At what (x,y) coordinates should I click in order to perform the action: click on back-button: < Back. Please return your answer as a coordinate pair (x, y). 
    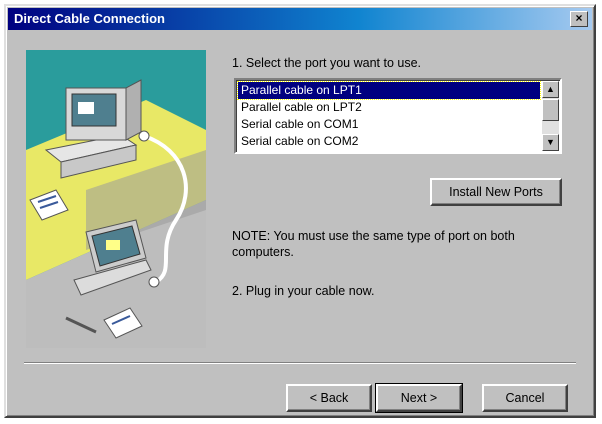
    Looking at the image, I should click on (329, 398).